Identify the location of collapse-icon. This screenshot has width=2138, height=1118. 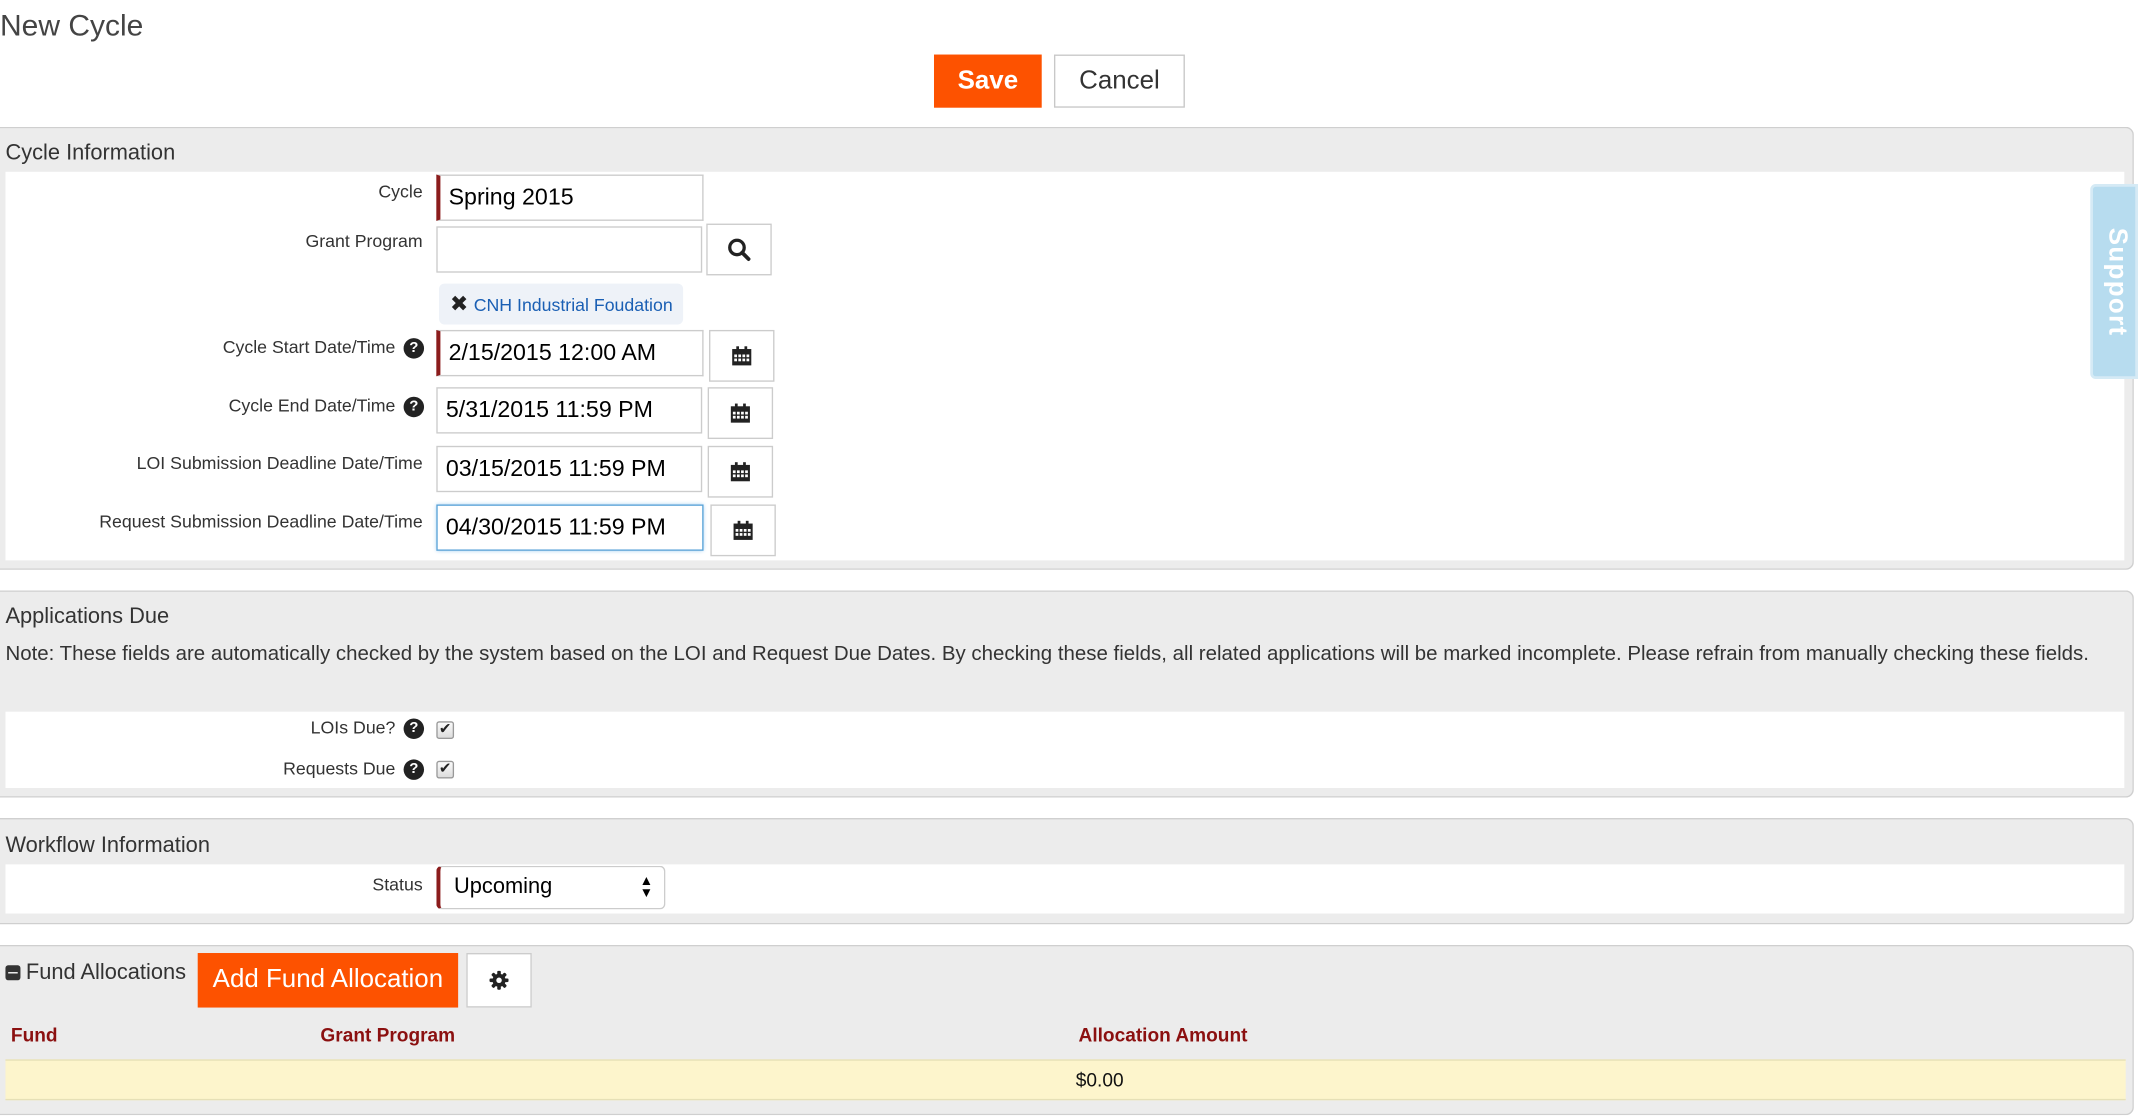
(13, 973).